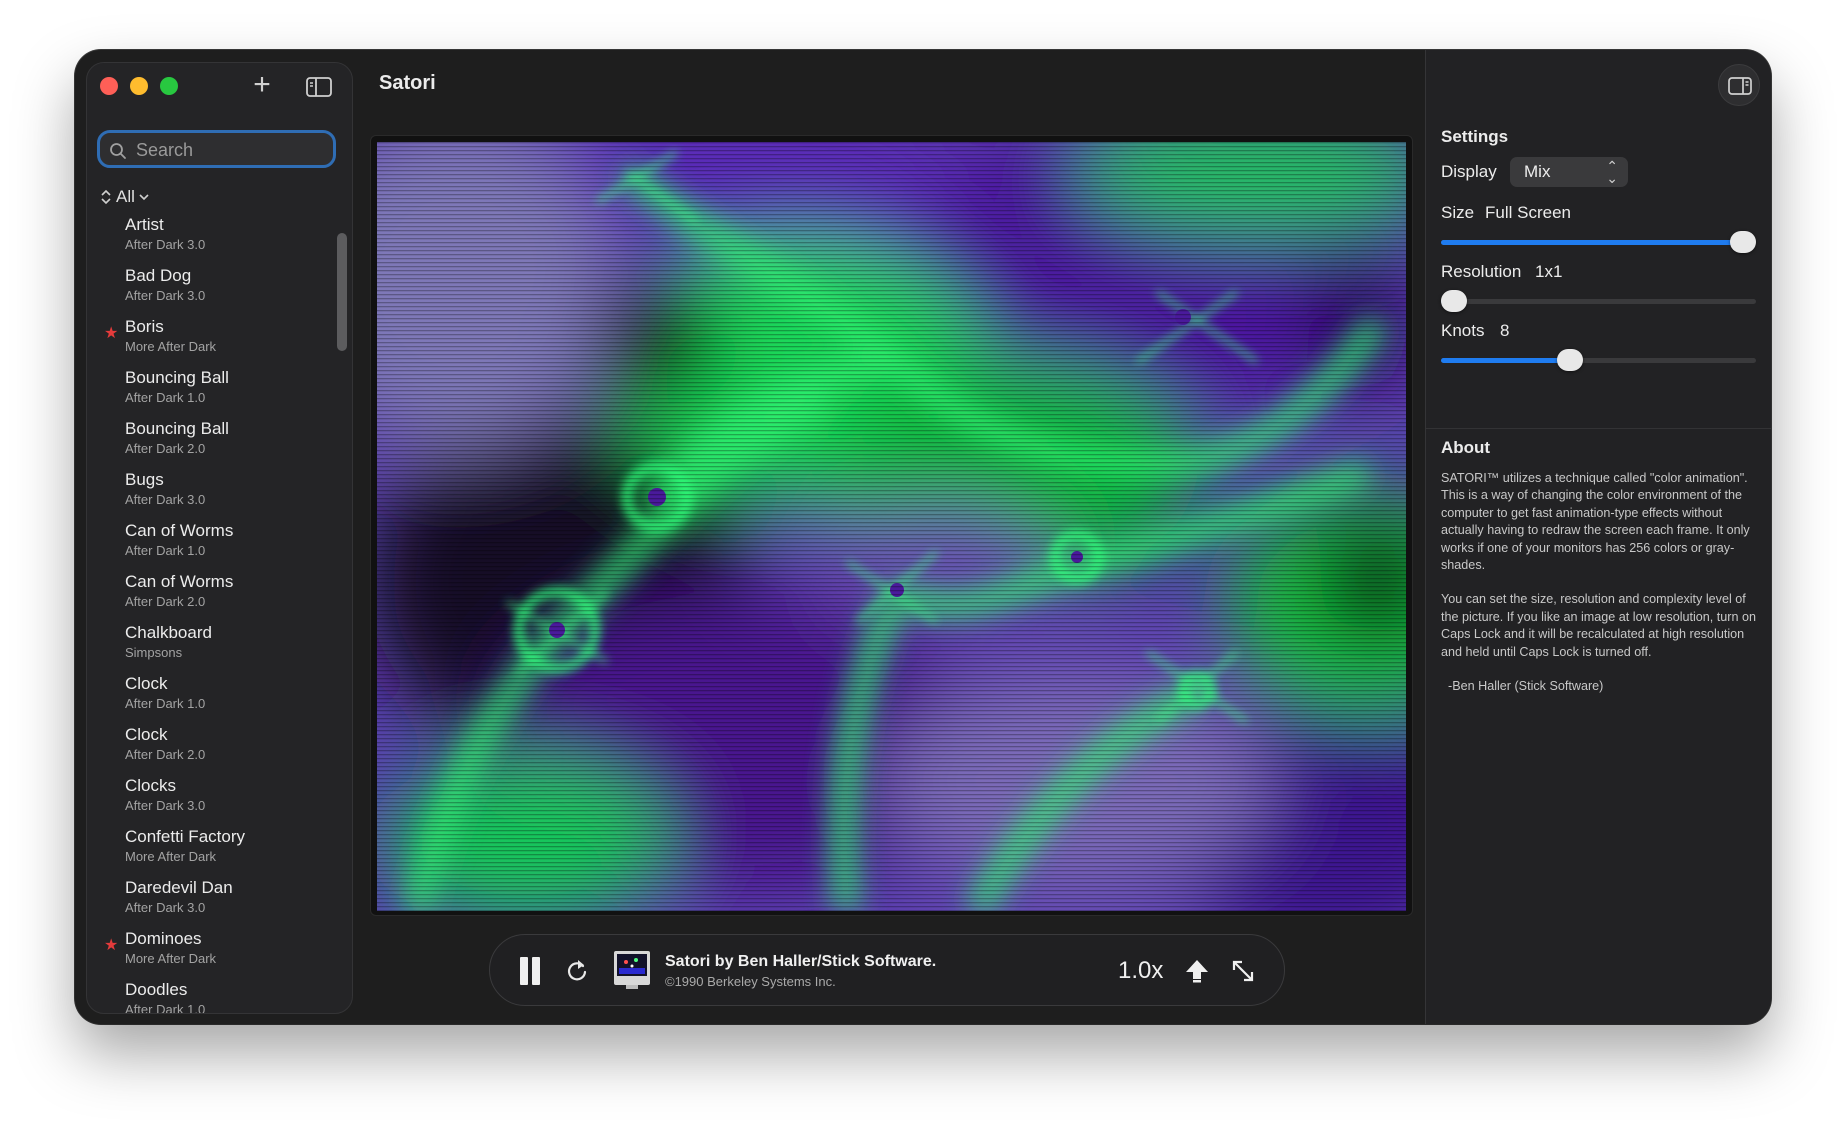 The image size is (1846, 1123). What do you see at coordinates (1458, 212) in the screenshot?
I see `size-label: Size` at bounding box center [1458, 212].